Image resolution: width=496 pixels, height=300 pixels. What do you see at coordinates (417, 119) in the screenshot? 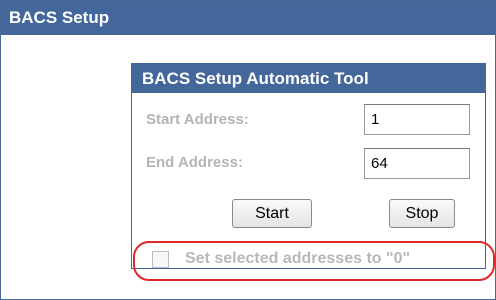
I see `start-address-input` at bounding box center [417, 119].